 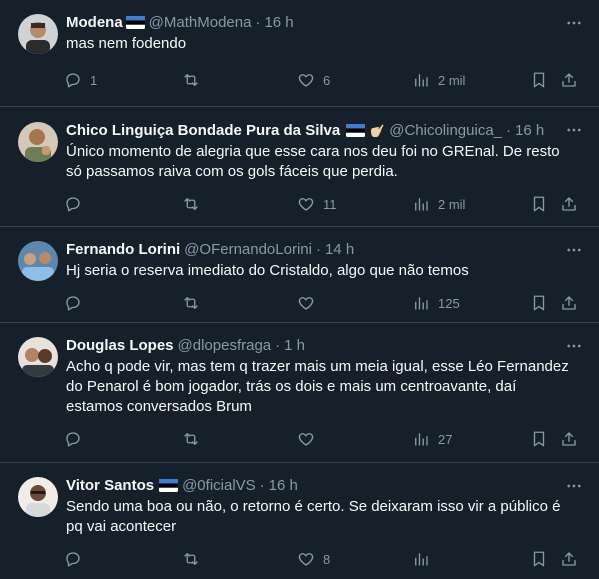 I want to click on timestamp: 1 h, so click(x=294, y=345).